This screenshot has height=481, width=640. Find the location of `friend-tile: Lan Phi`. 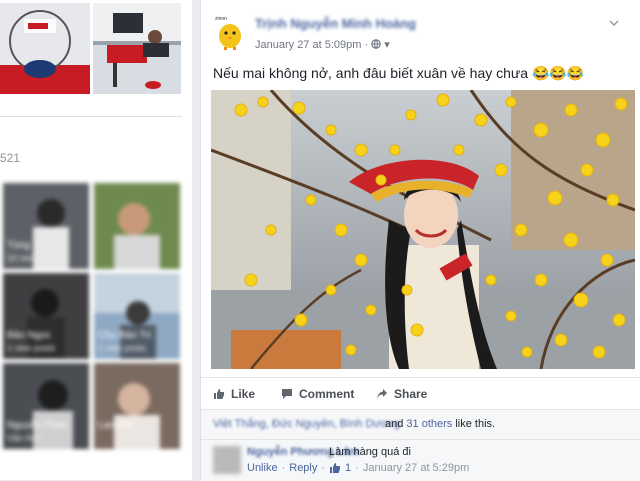

friend-tile: Lan Phi is located at coordinates (137, 406).